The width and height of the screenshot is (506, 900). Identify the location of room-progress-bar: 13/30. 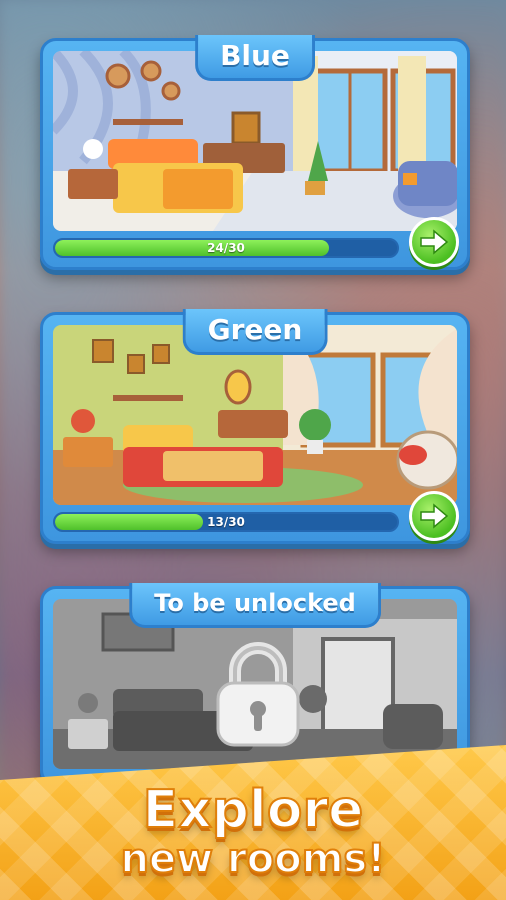
(226, 522).